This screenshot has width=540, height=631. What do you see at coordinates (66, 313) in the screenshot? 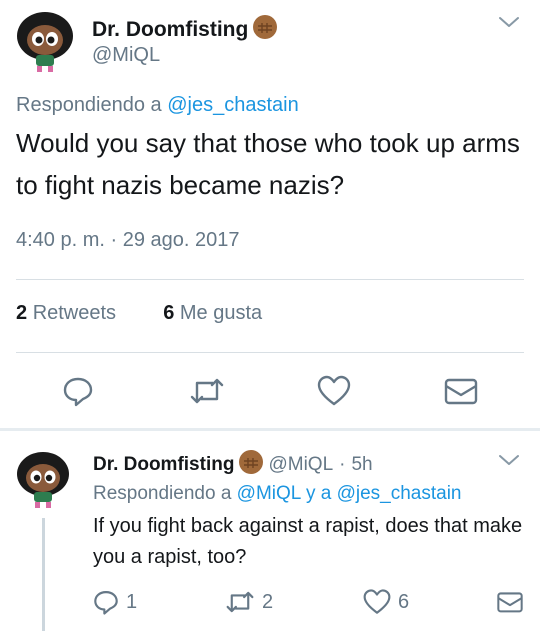
I see `retweets-stat: 2 Retweets` at bounding box center [66, 313].